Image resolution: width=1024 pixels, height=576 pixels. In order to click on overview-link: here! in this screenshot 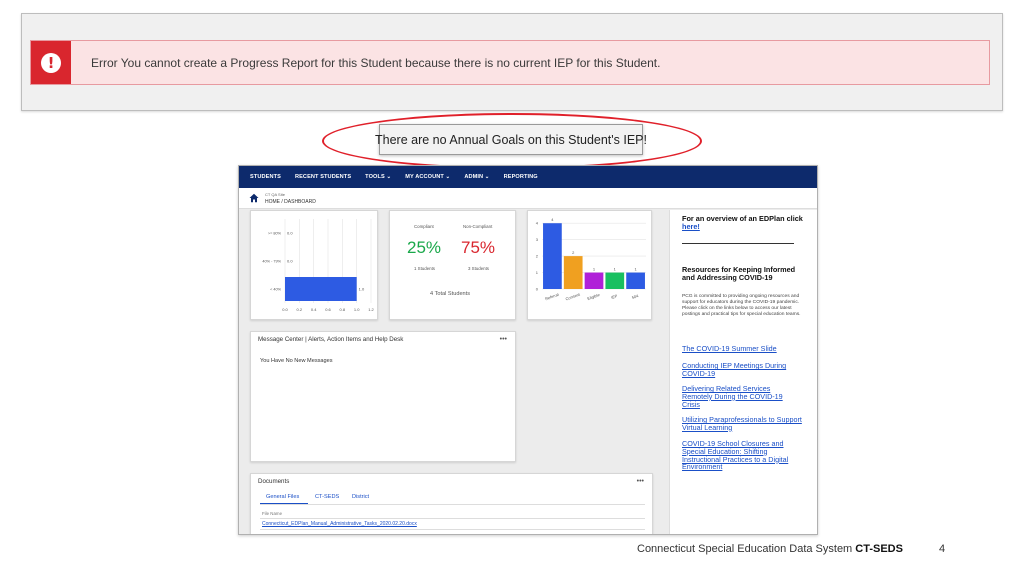, I will do `click(691, 226)`.